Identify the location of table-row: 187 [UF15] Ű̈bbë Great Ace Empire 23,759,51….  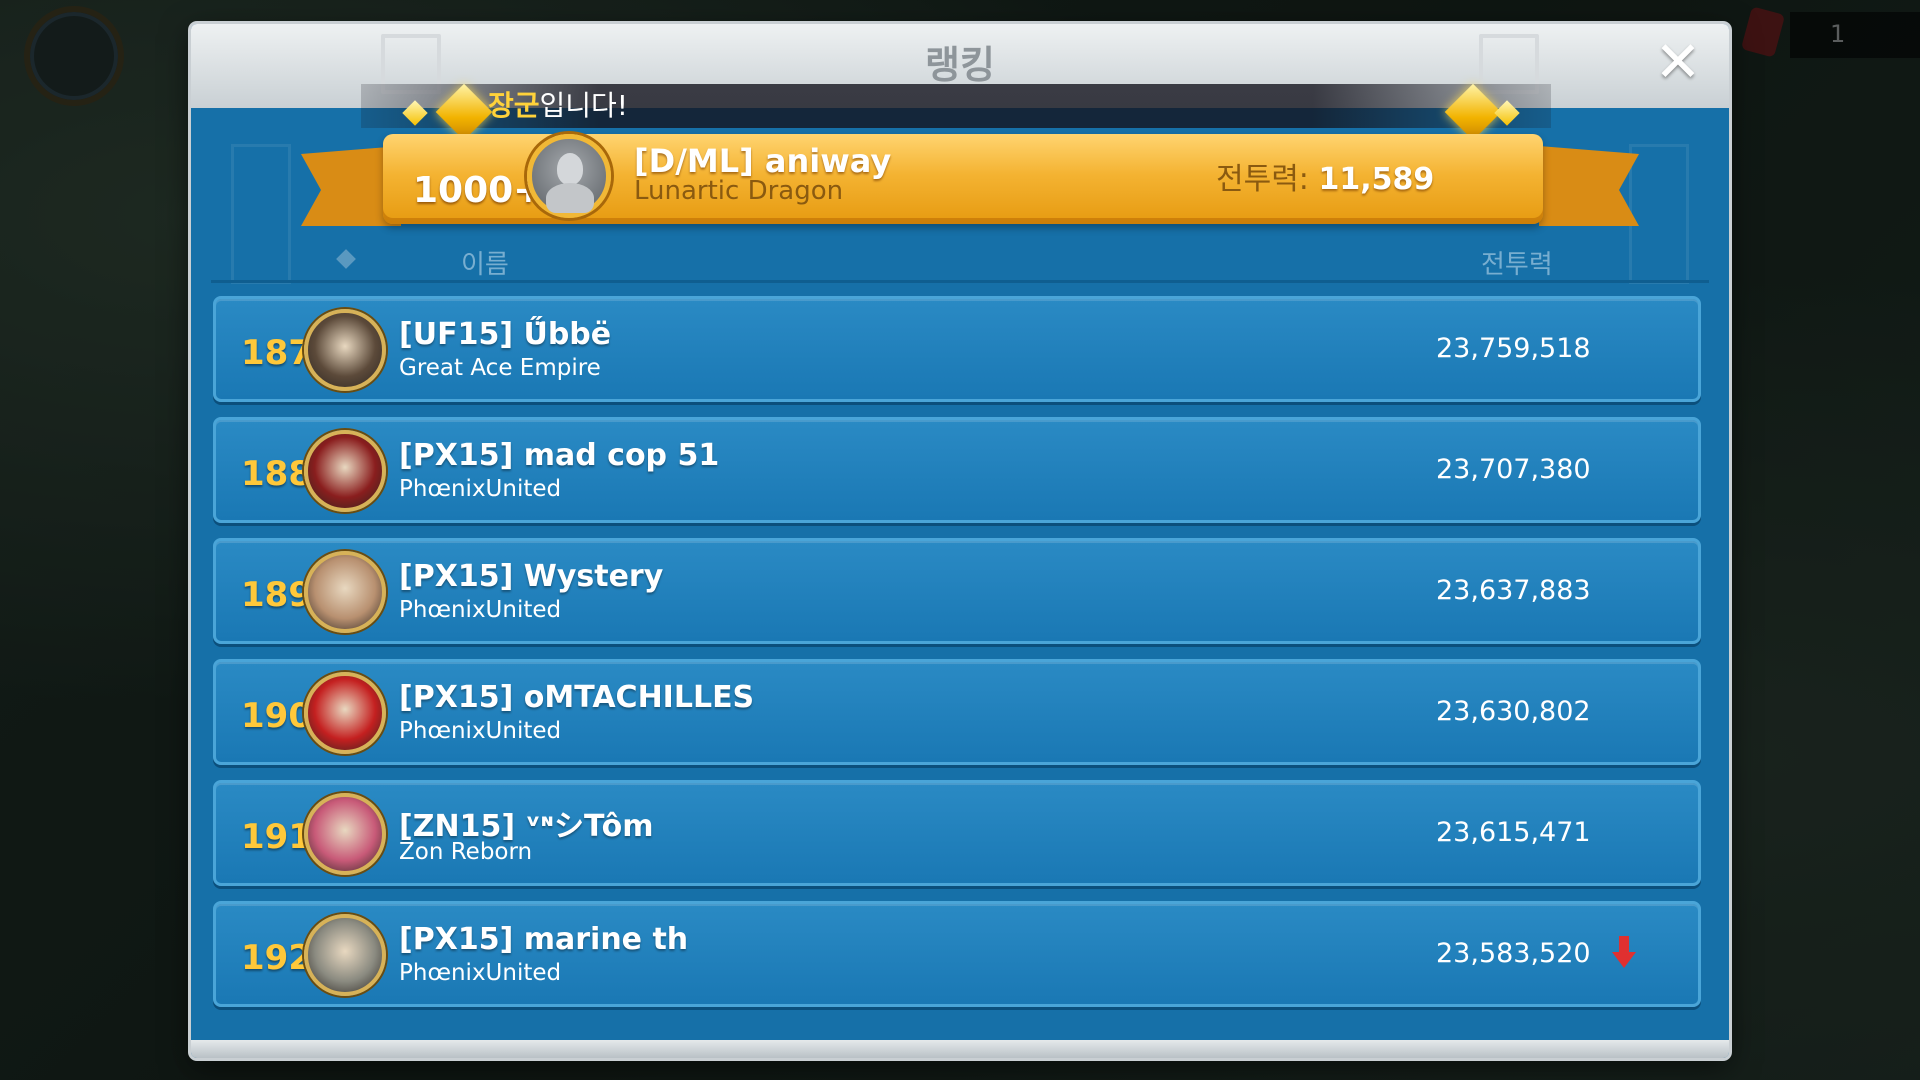
(957, 349).